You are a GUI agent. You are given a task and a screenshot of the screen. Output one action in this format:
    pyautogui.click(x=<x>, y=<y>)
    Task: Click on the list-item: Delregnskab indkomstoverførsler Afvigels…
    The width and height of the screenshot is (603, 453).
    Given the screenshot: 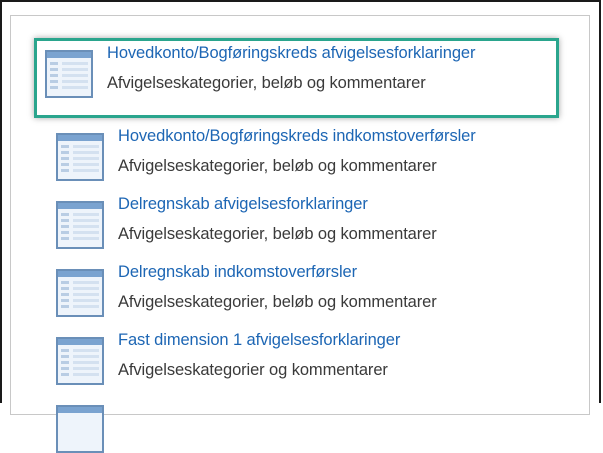 What is the action you would take?
    pyautogui.click(x=315, y=285)
    